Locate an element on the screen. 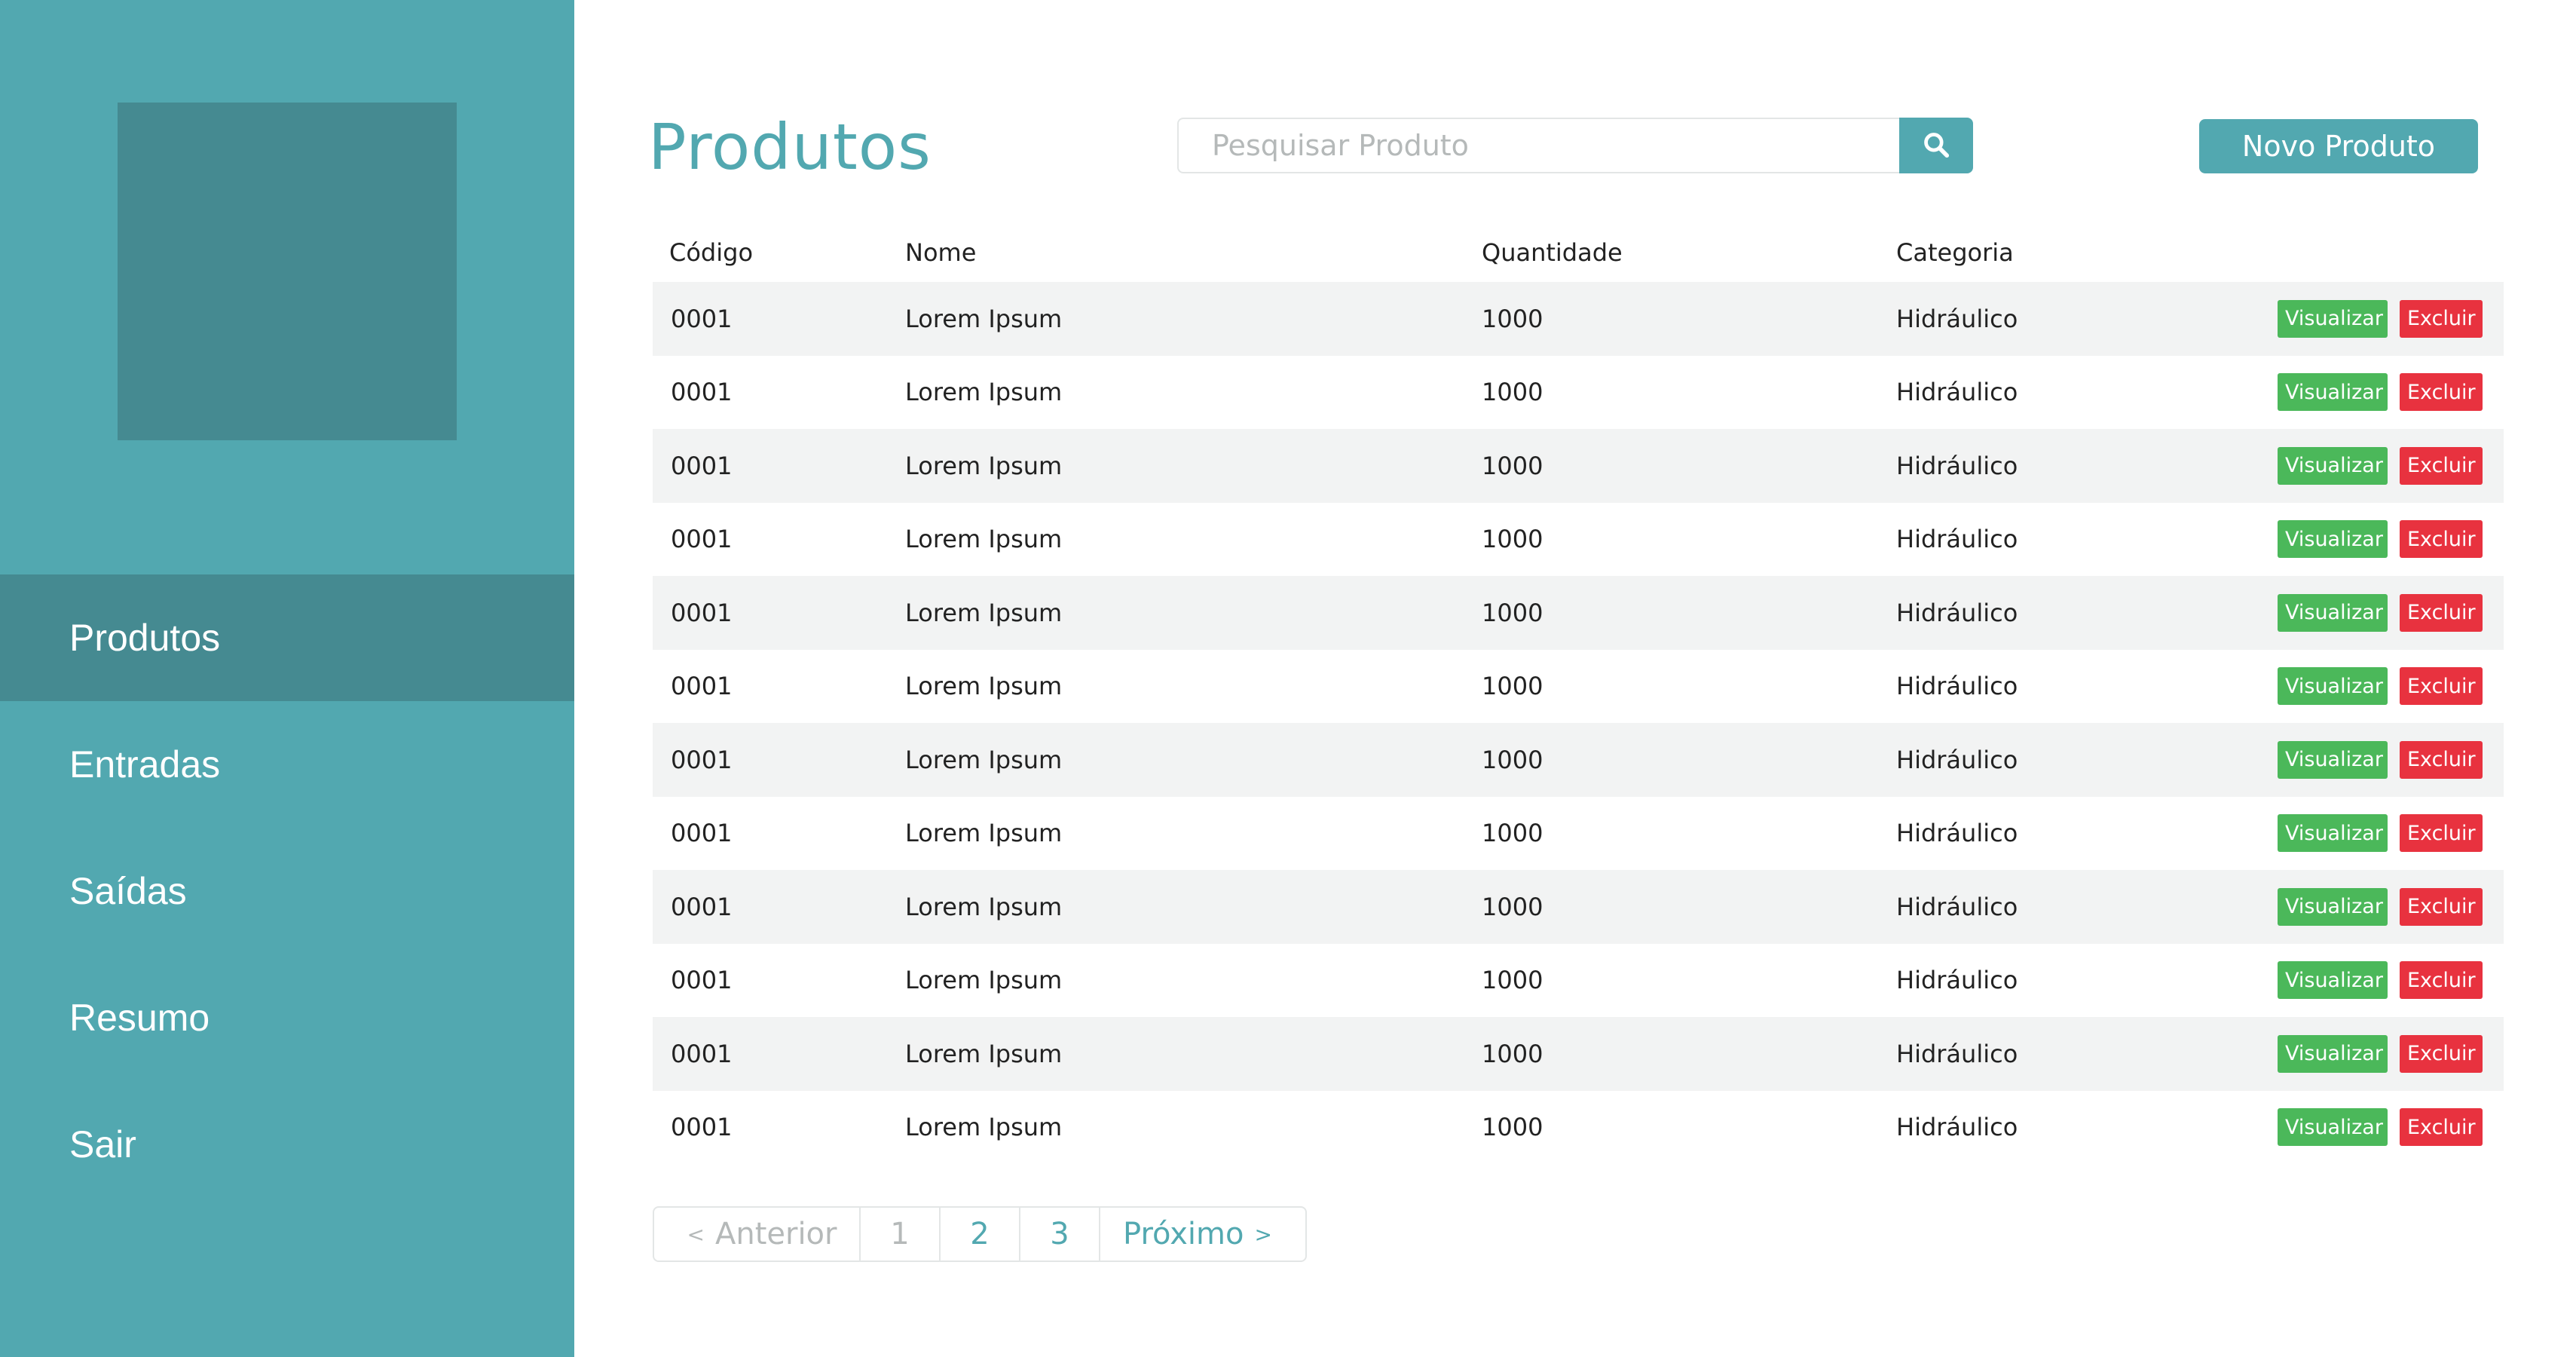 This screenshot has height=1357, width=2576. search-bar is located at coordinates (1575, 145).